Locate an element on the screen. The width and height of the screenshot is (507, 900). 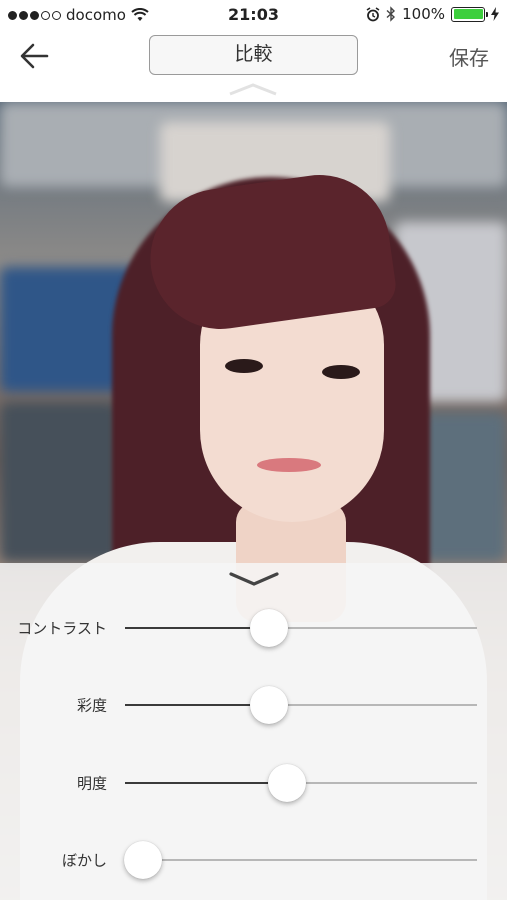
status-bar: docomo 21:03 100% is located at coordinates (253, 15).